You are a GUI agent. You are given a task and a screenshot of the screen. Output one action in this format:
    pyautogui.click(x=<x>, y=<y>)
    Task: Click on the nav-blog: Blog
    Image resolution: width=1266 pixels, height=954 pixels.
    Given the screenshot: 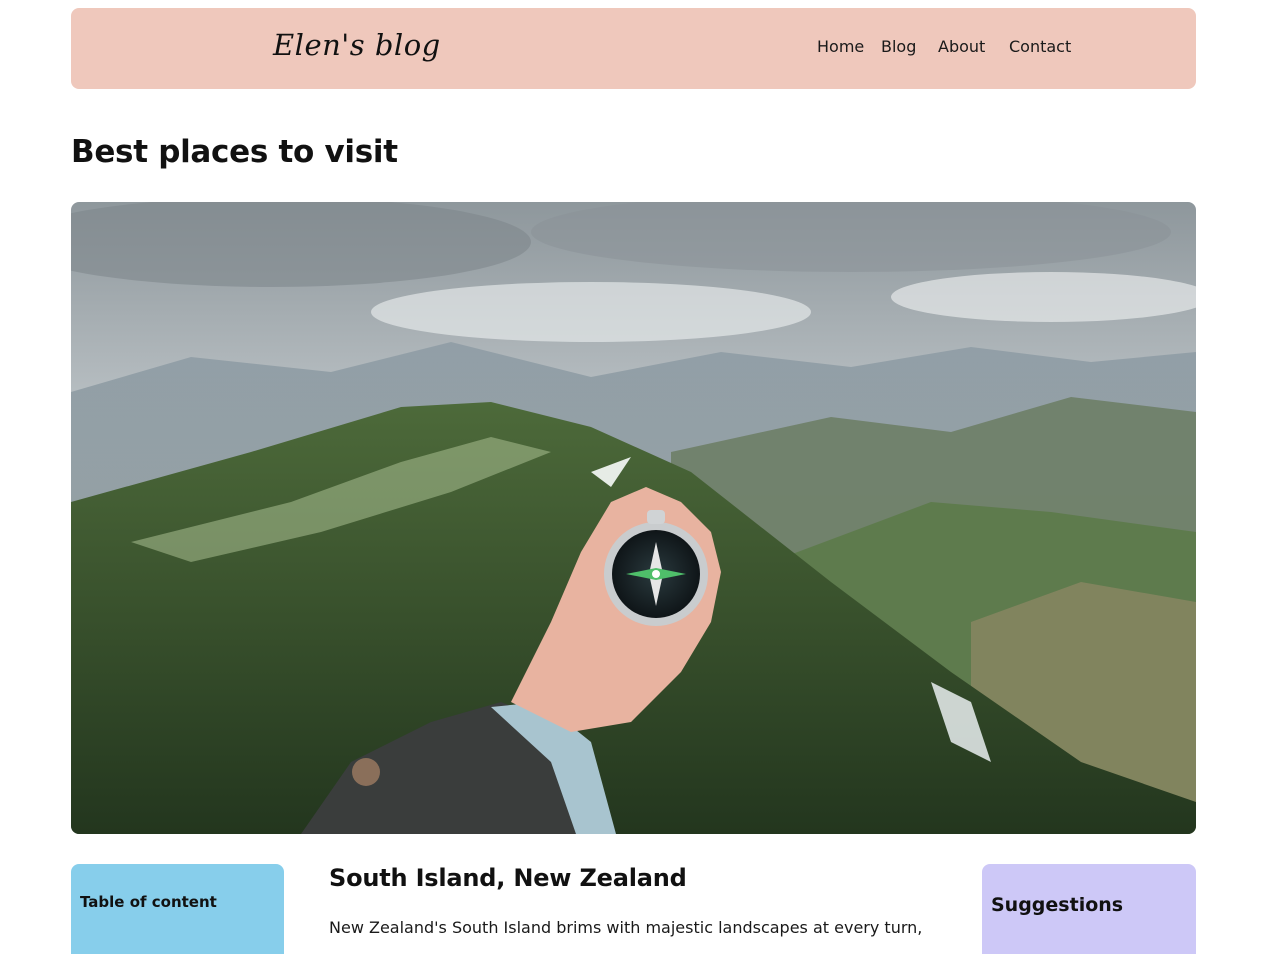 What is the action you would take?
    pyautogui.click(x=898, y=46)
    